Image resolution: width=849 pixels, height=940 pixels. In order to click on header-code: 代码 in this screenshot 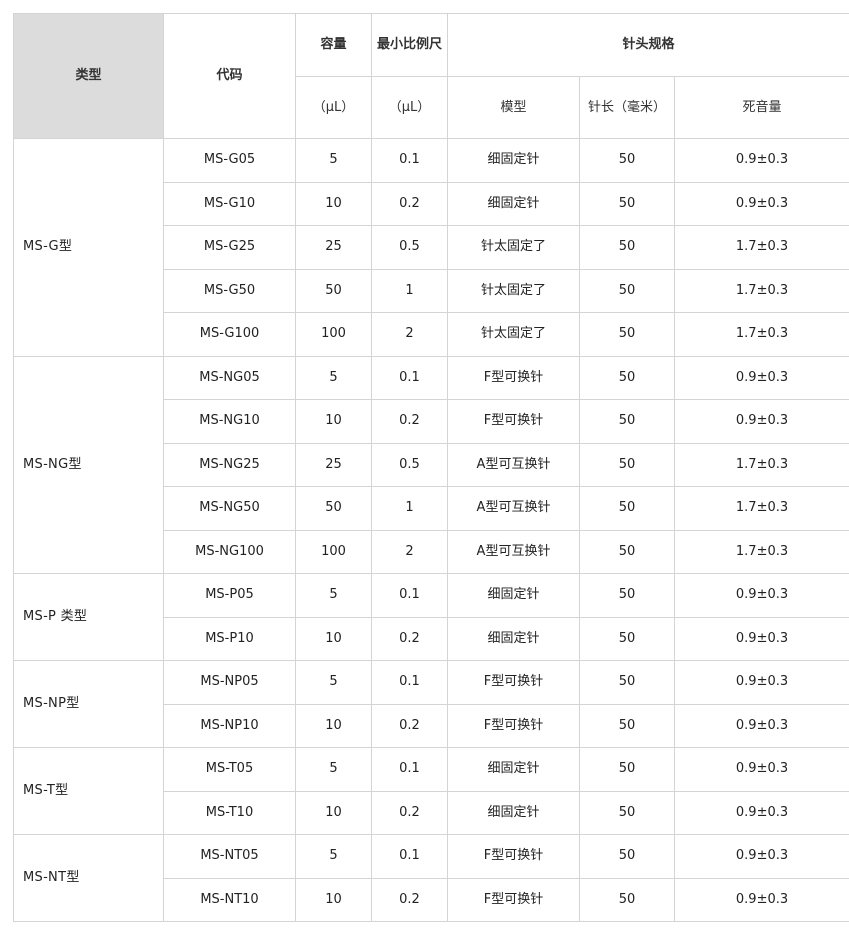, I will do `click(229, 76)`.